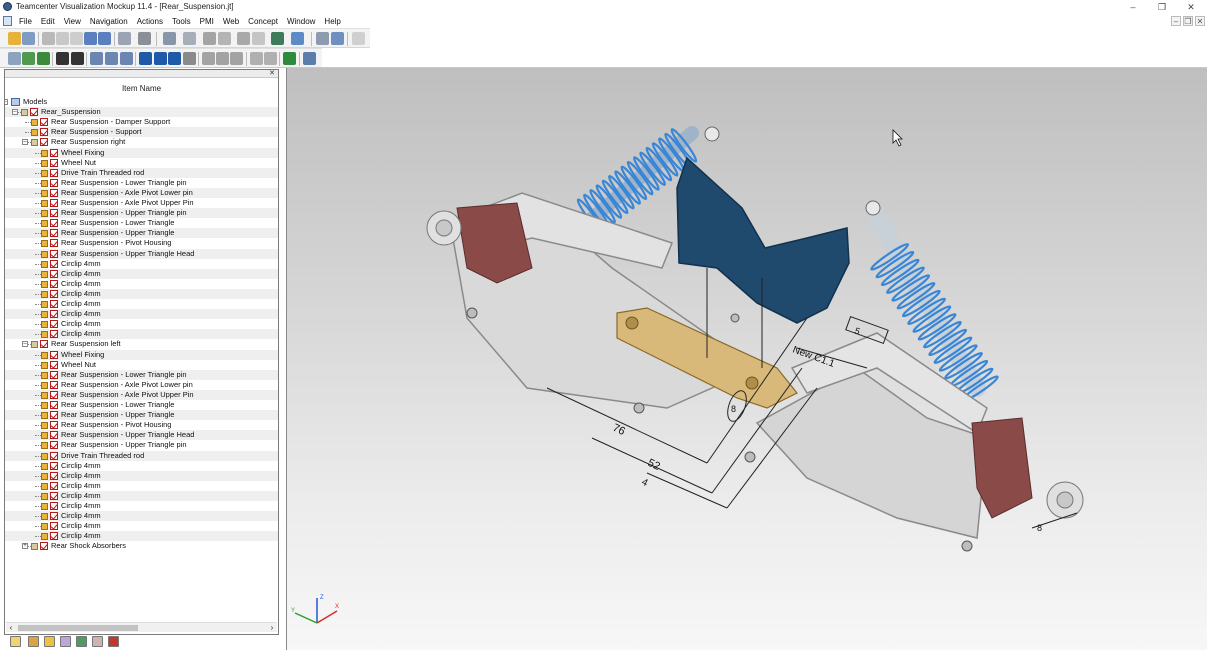  Describe the element at coordinates (141, 344) in the screenshot. I see `tree-row: – Rear Suspension left` at that location.